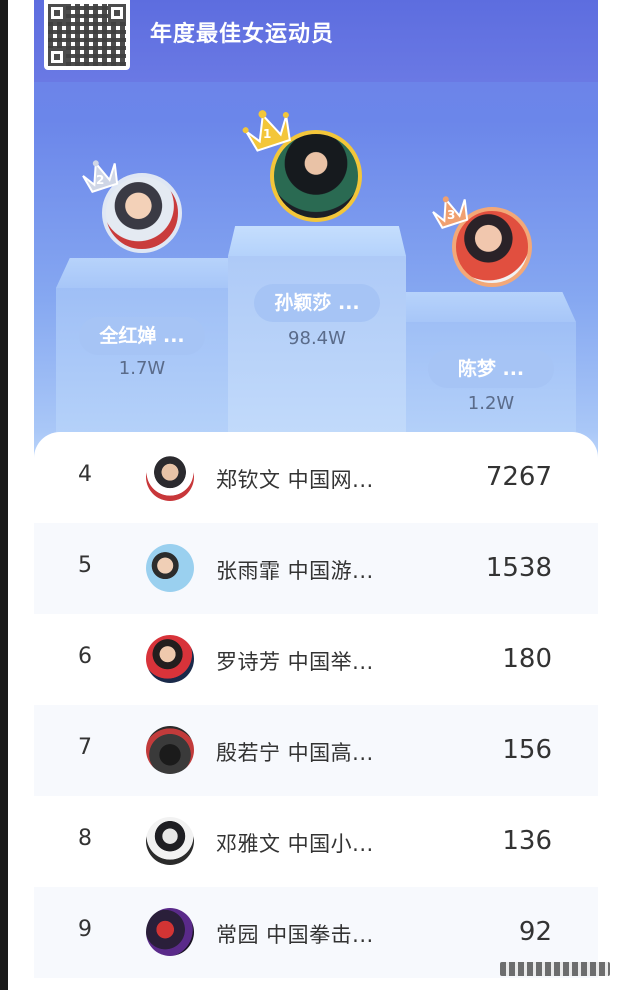 The height and width of the screenshot is (990, 624). Describe the element at coordinates (85, 929) in the screenshot. I see `list-rank: 9` at that location.